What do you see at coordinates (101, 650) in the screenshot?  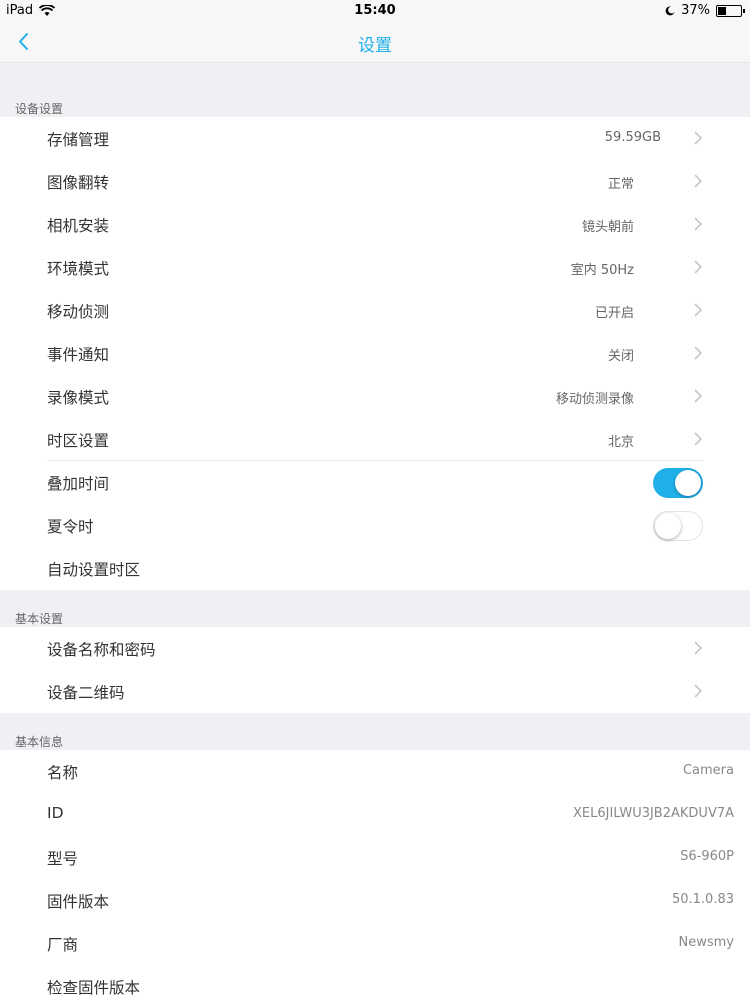 I see `row-label: 设备名称和密码` at bounding box center [101, 650].